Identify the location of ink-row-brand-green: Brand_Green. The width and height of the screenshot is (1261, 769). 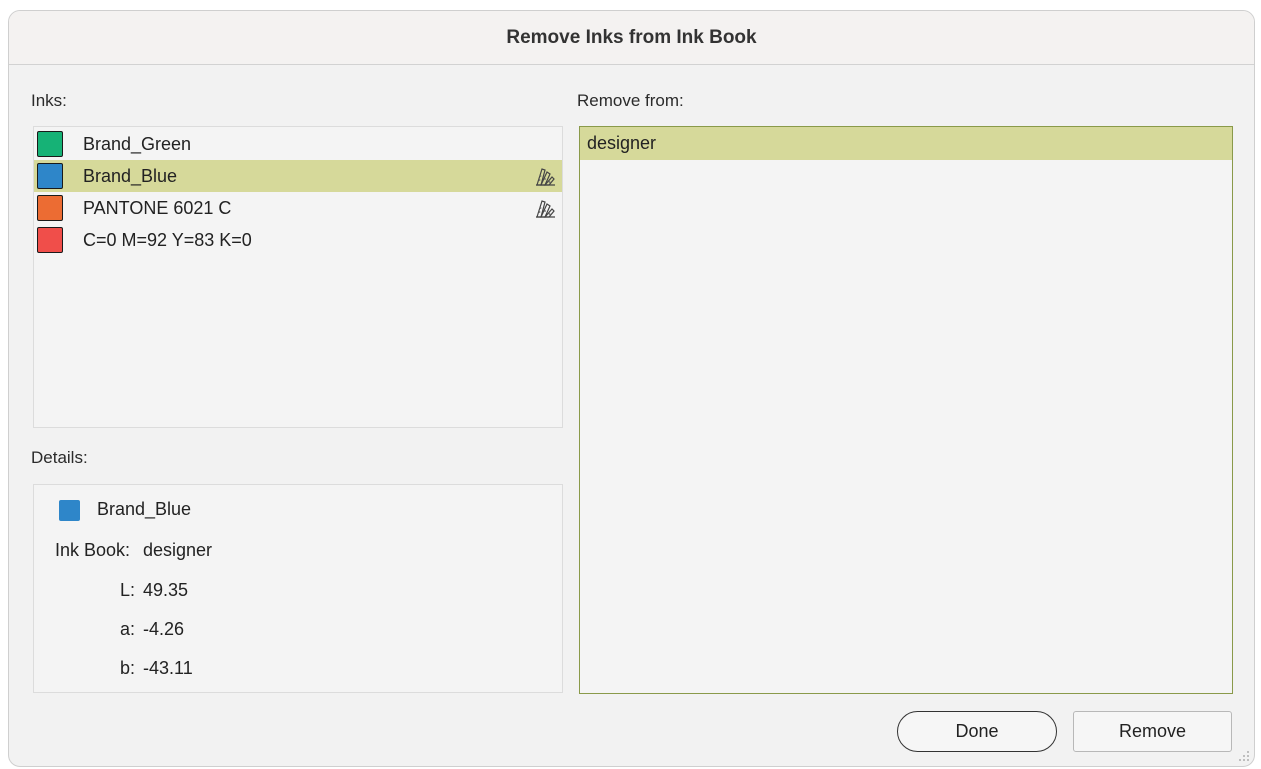
(298, 144).